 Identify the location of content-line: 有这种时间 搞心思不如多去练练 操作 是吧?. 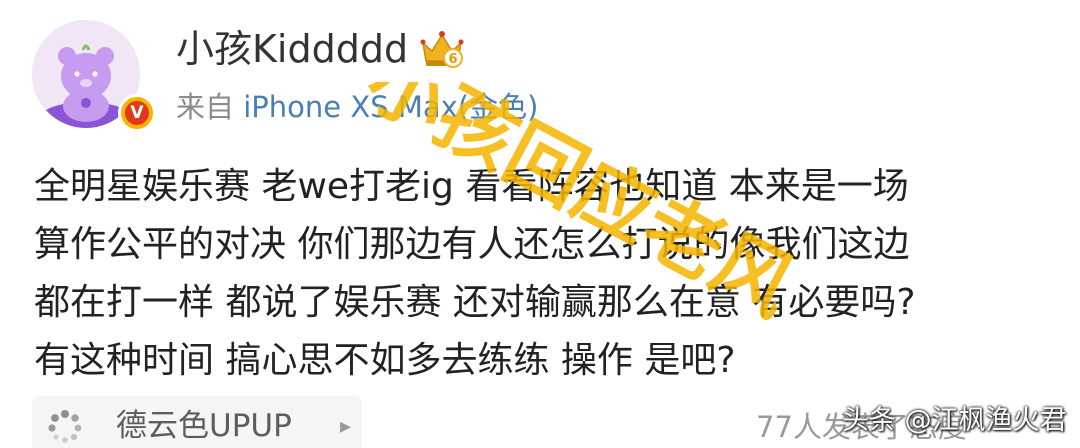
(385, 360).